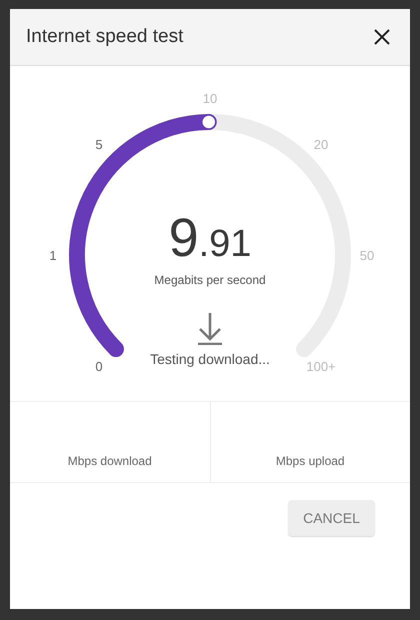  Describe the element at coordinates (367, 255) in the screenshot. I see `scale-label: 50` at that location.